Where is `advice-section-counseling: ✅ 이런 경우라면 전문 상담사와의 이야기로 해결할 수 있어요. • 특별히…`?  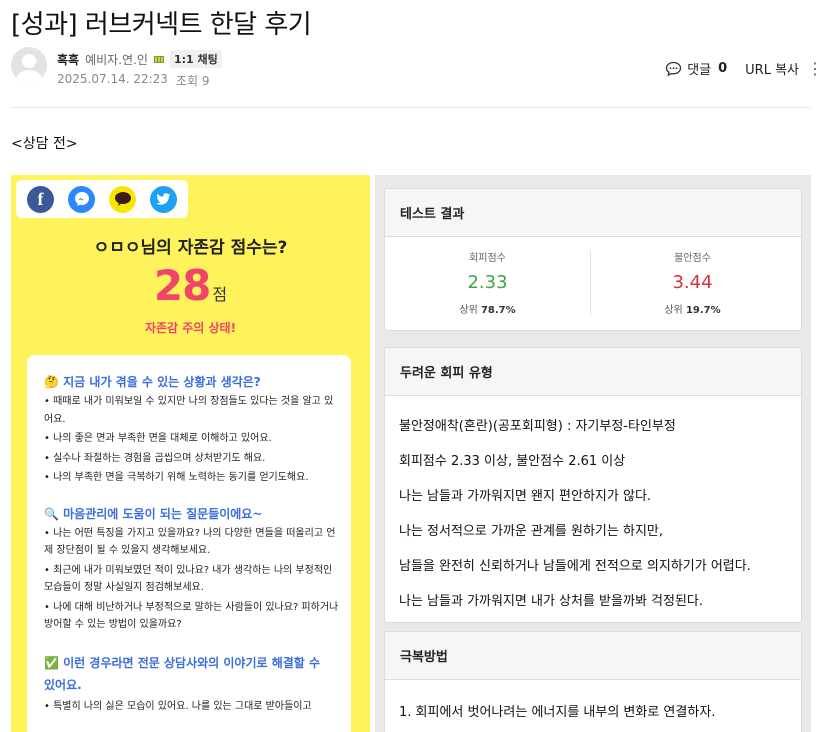
advice-section-counseling: ✅ 이런 경우라면 전문 상담사와의 이야기로 해결할 수 있어요. • 특별히… is located at coordinates (197, 684).